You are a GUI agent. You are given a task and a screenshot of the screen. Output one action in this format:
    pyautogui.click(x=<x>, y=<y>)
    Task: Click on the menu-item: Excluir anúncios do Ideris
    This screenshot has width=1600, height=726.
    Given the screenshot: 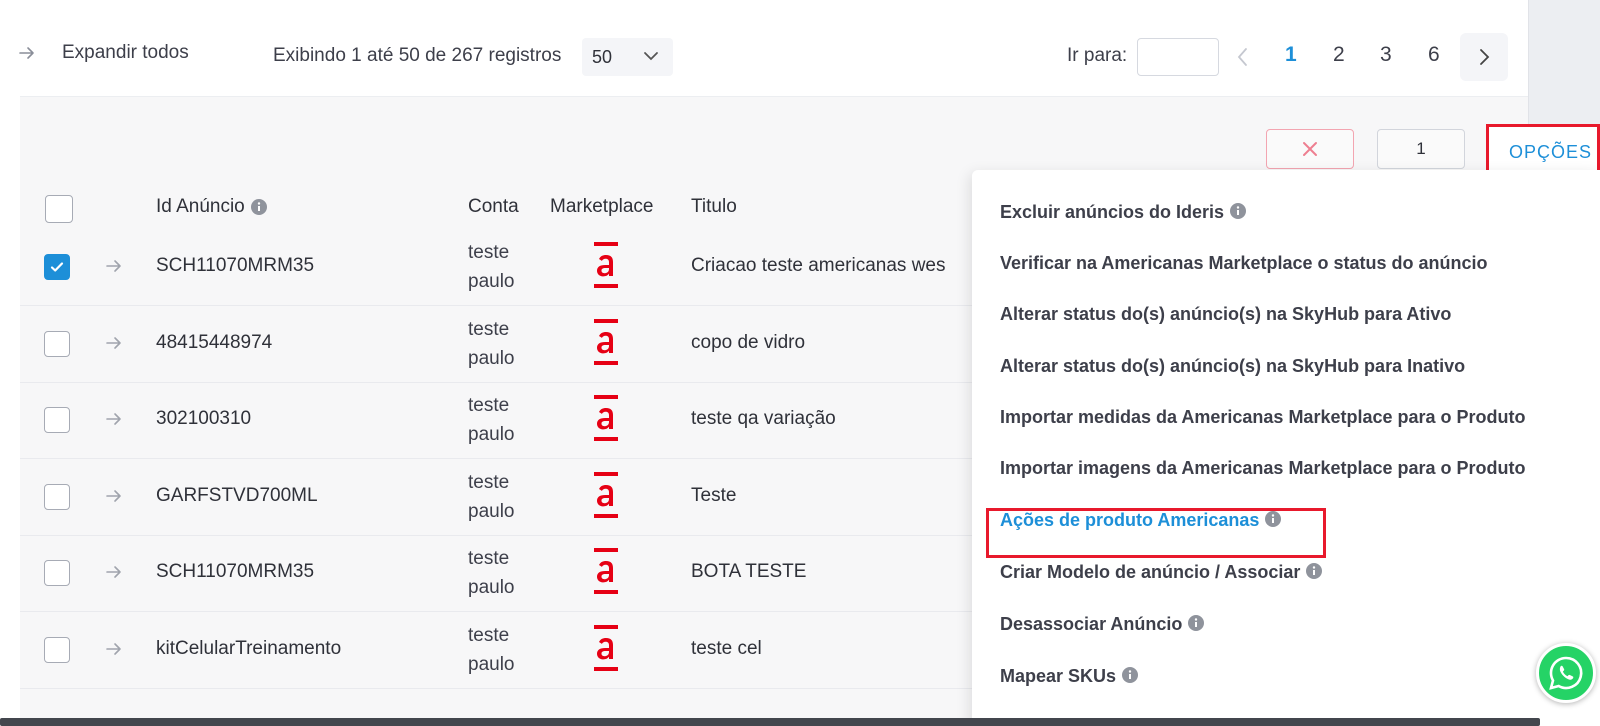 What is the action you would take?
    pyautogui.click(x=1123, y=212)
    